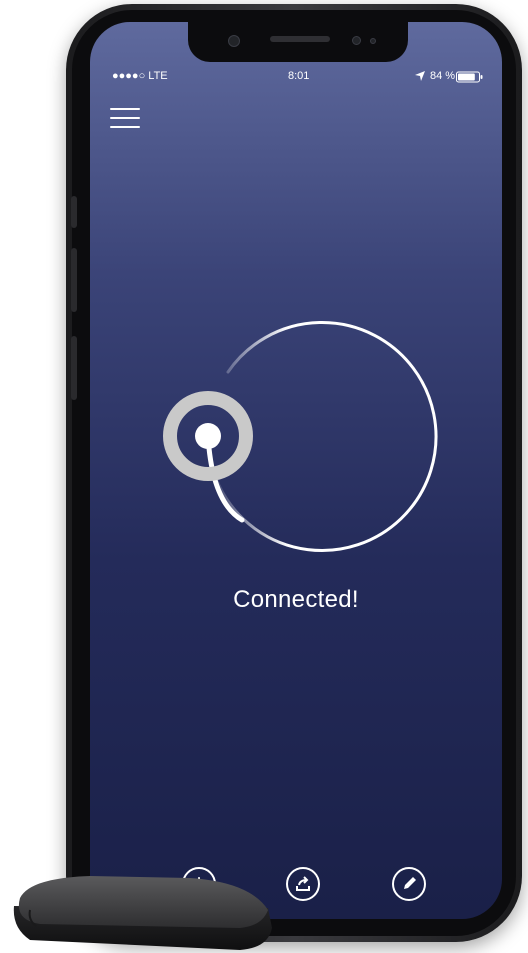 Image resolution: width=528 pixels, height=953 pixels. Describe the element at coordinates (300, 39) in the screenshot. I see `earpiece-speaker` at that location.